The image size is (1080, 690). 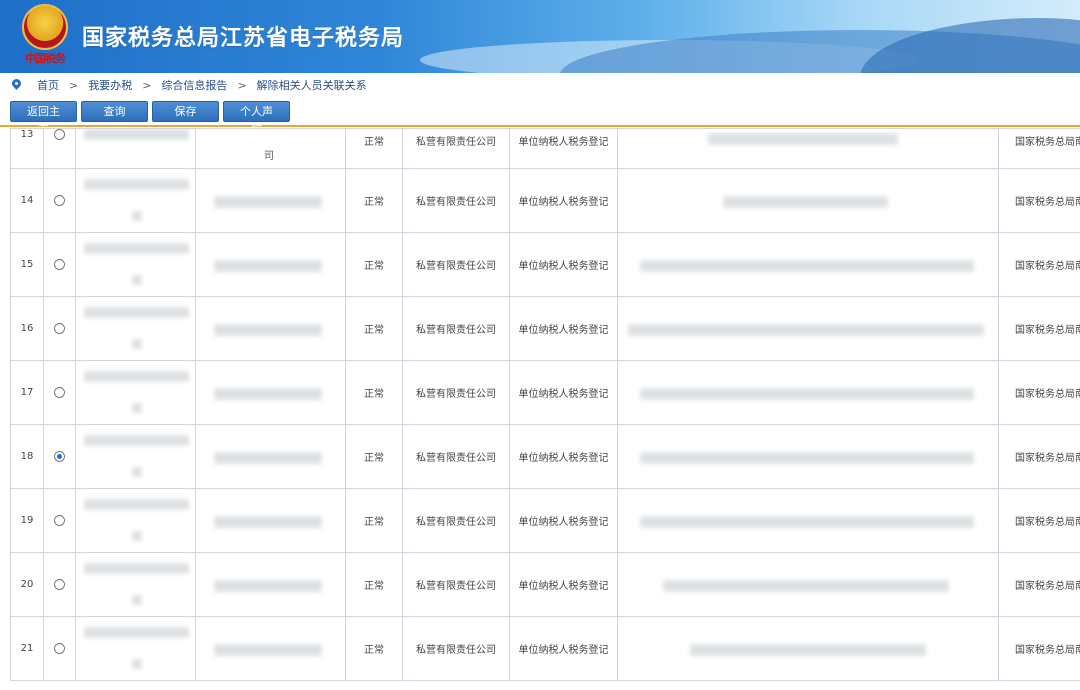 I want to click on personal-statement-button: 个人声明, so click(x=256, y=118).